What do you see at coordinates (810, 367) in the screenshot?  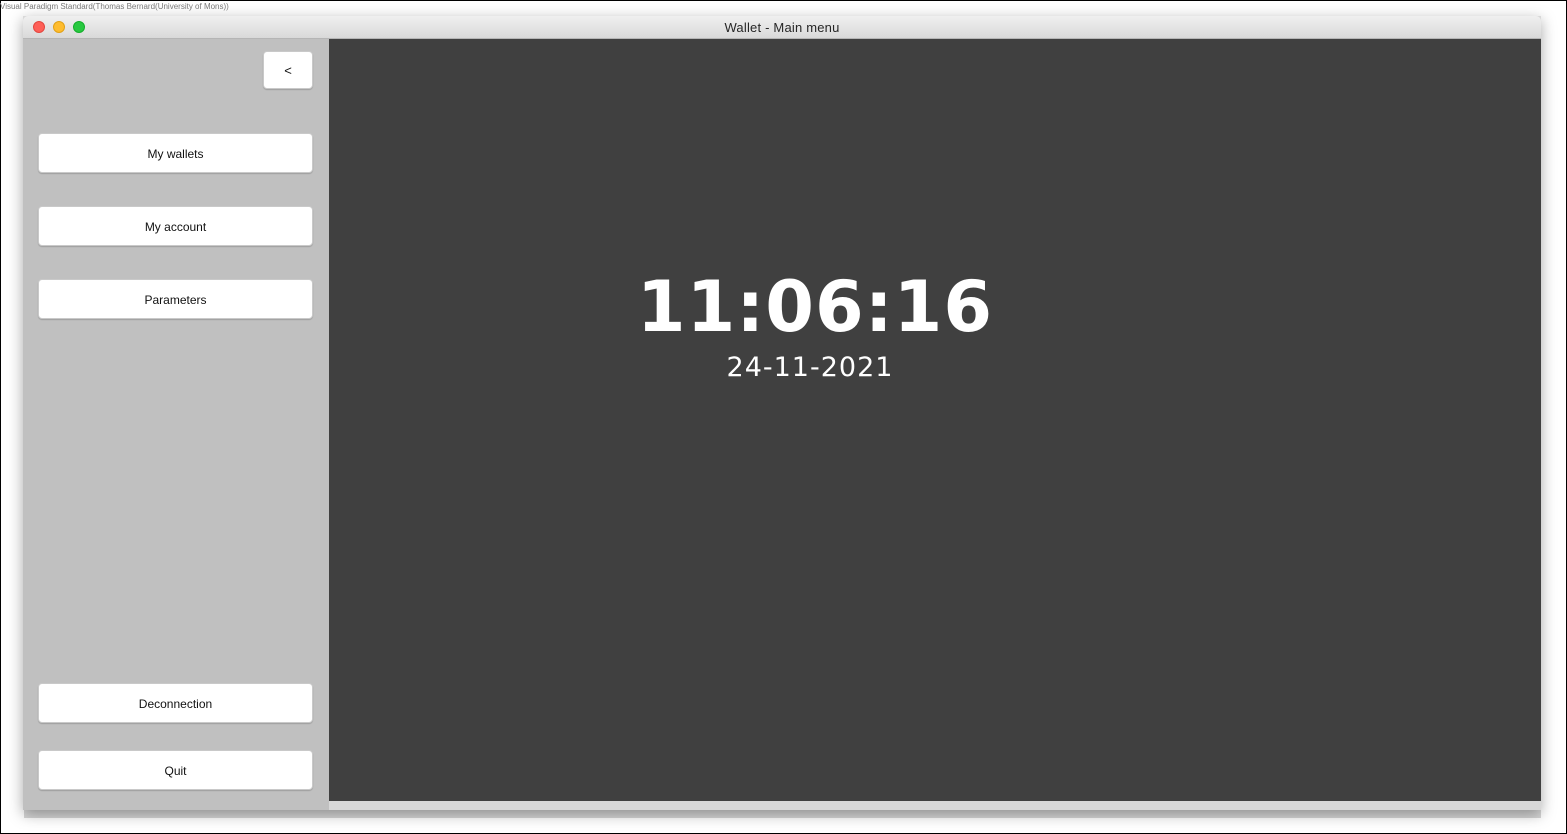 I see `clock-date: 24-11-2021` at bounding box center [810, 367].